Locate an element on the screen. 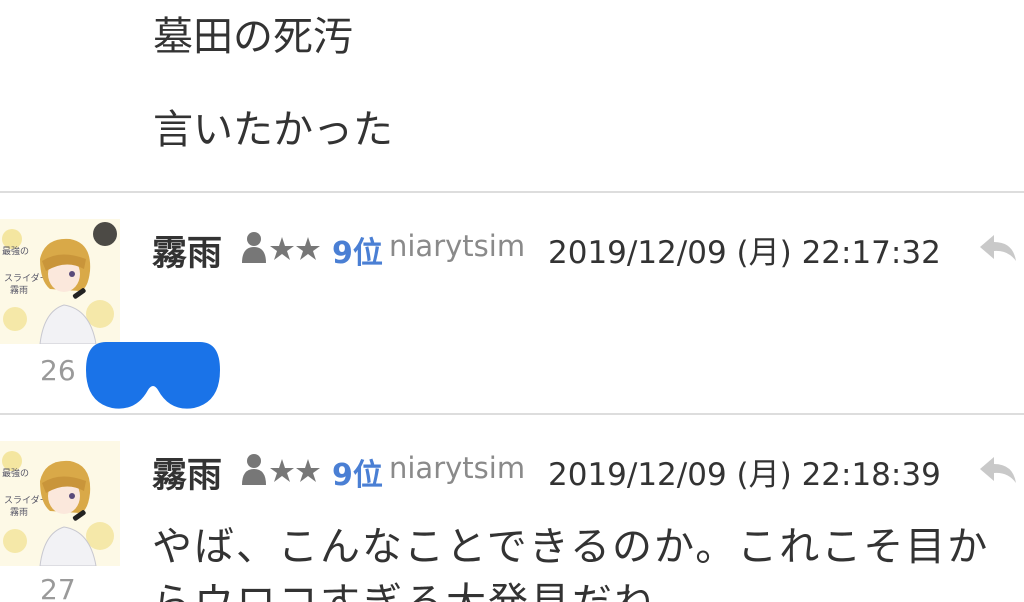 Image resolution: width=1024 pixels, height=602 pixels. previous-post-line: 墓田の死汚 is located at coordinates (253, 37).